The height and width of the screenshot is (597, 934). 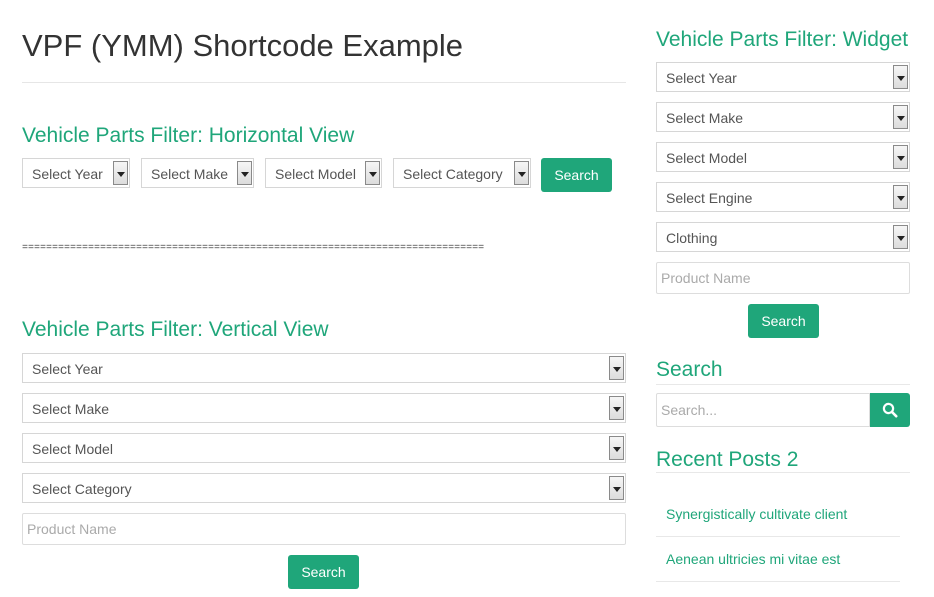 What do you see at coordinates (701, 78) in the screenshot?
I see `widget-year-value: Select Year` at bounding box center [701, 78].